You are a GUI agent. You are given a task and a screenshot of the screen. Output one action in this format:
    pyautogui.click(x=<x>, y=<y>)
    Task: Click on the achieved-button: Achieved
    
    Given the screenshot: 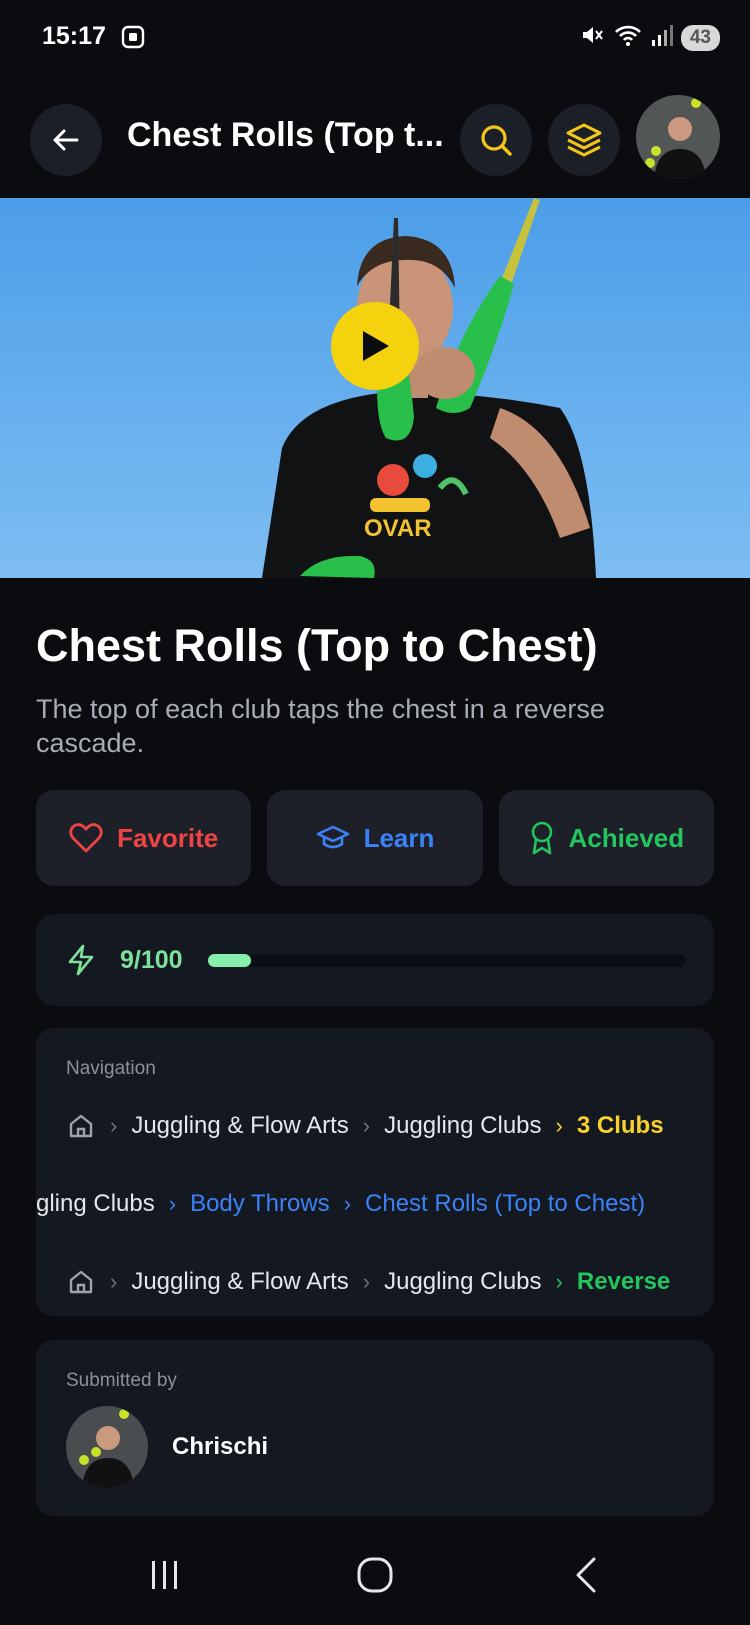 What is the action you would take?
    pyautogui.click(x=606, y=838)
    